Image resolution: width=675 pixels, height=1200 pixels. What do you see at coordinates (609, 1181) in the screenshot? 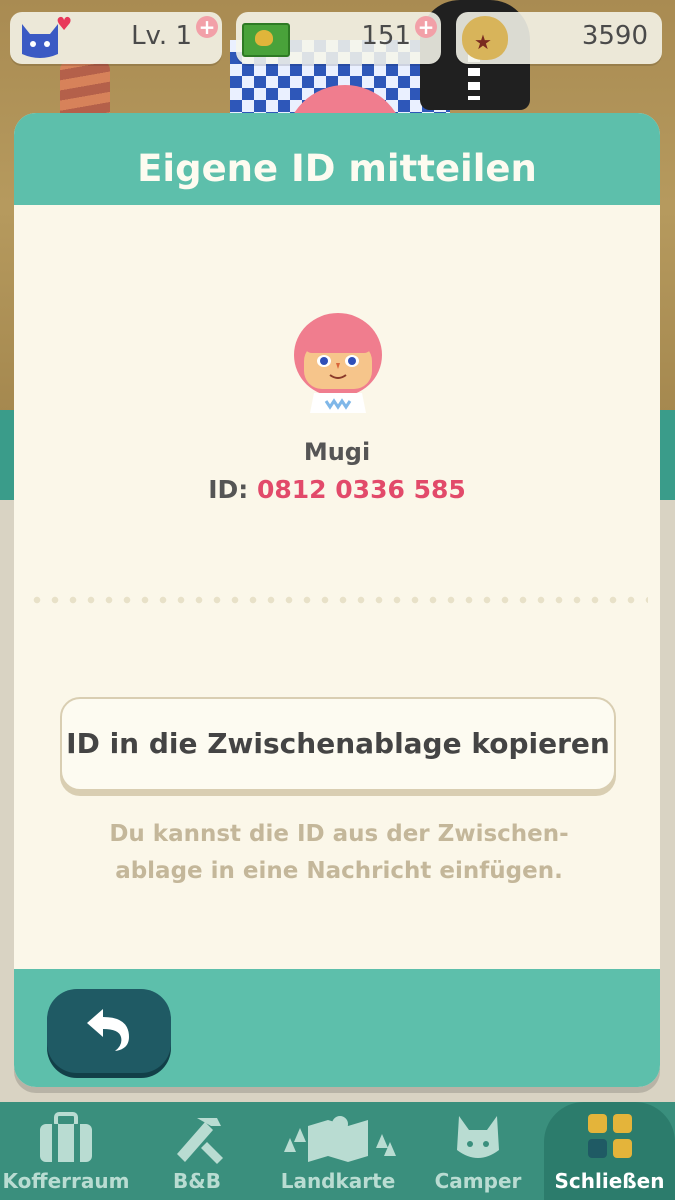
I see `nav-label: Schließen` at bounding box center [609, 1181].